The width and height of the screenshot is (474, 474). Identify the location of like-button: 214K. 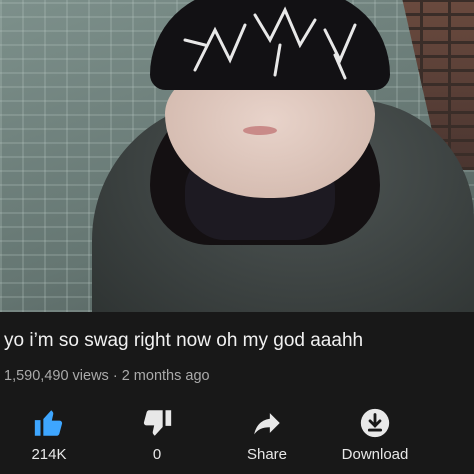
(49, 435).